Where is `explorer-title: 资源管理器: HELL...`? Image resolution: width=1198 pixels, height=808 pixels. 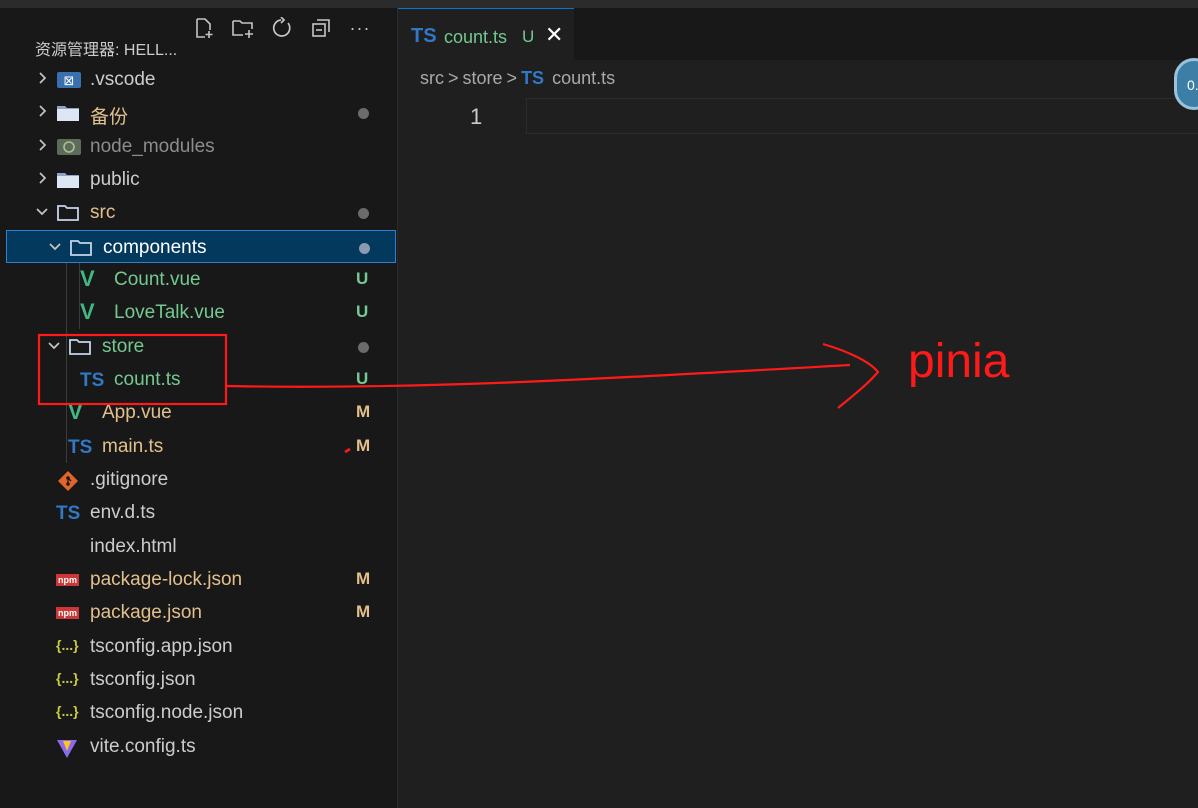 explorer-title: 资源管理器: HELL... is located at coordinates (106, 50).